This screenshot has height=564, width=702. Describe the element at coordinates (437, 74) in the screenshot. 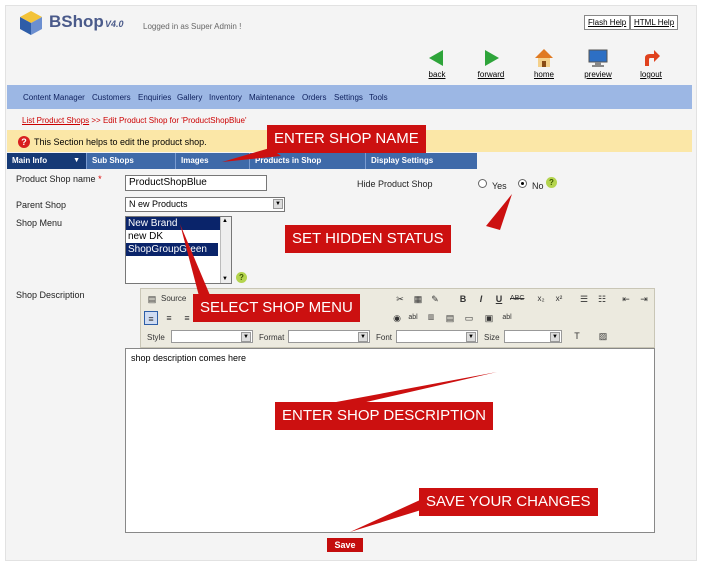

I see `back-label: back` at that location.